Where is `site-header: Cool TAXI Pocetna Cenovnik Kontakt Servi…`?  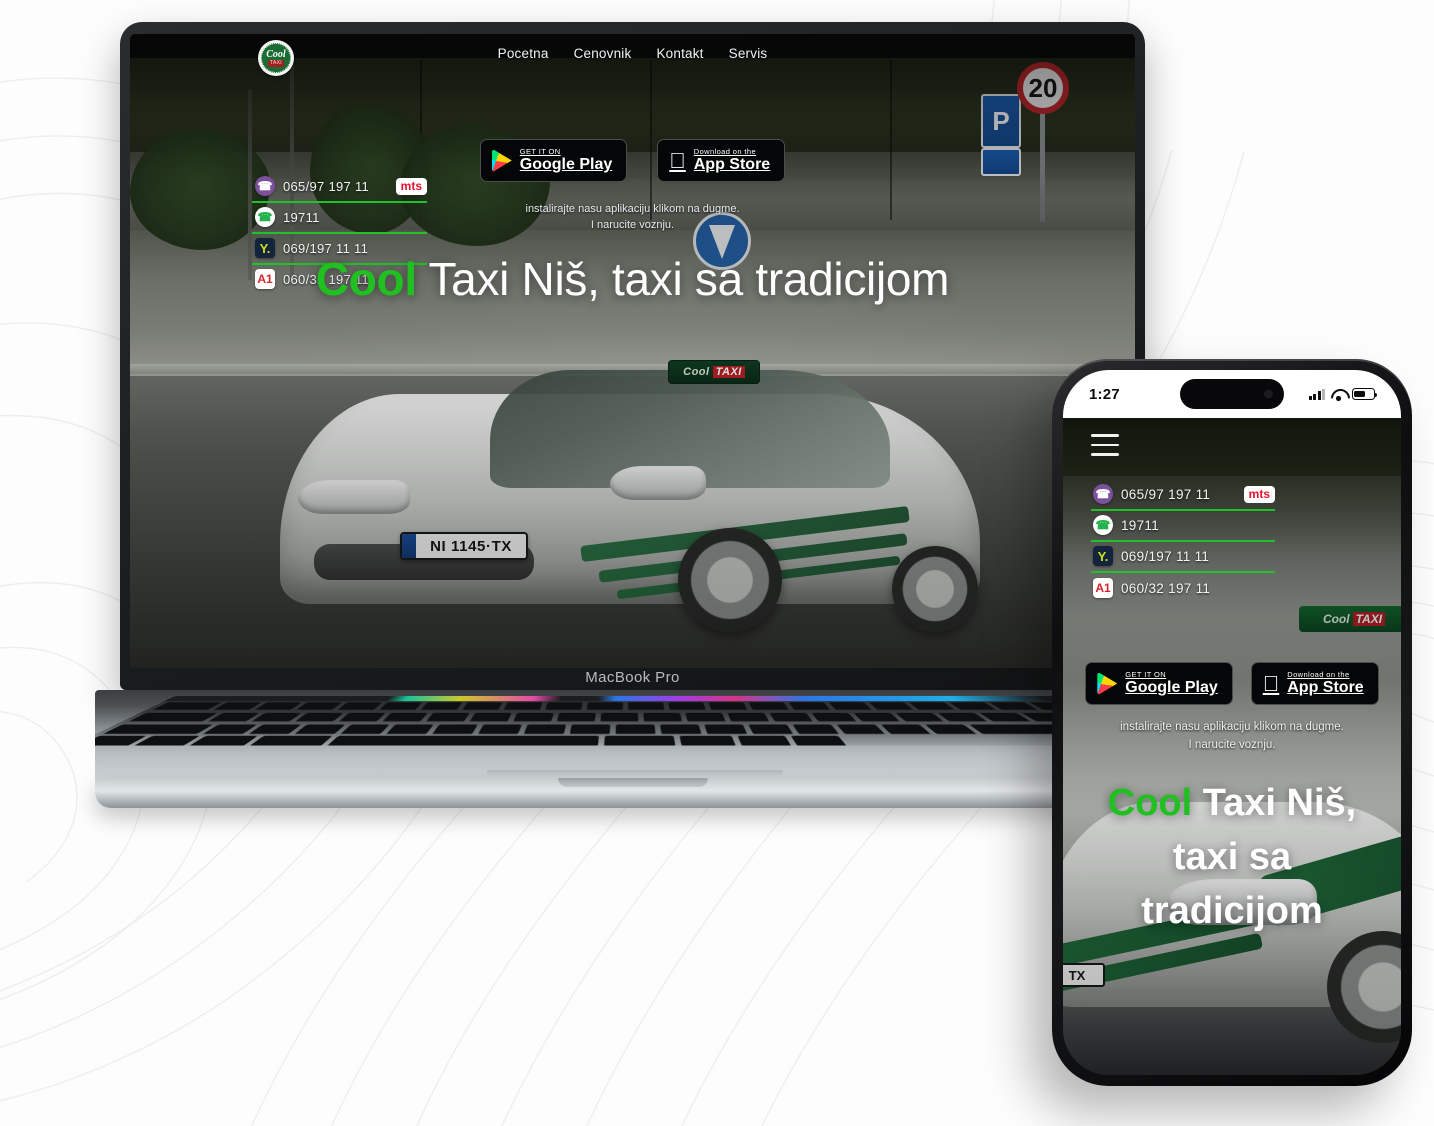 site-header: Cool TAXI Pocetna Cenovnik Kontakt Servi… is located at coordinates (632, 59).